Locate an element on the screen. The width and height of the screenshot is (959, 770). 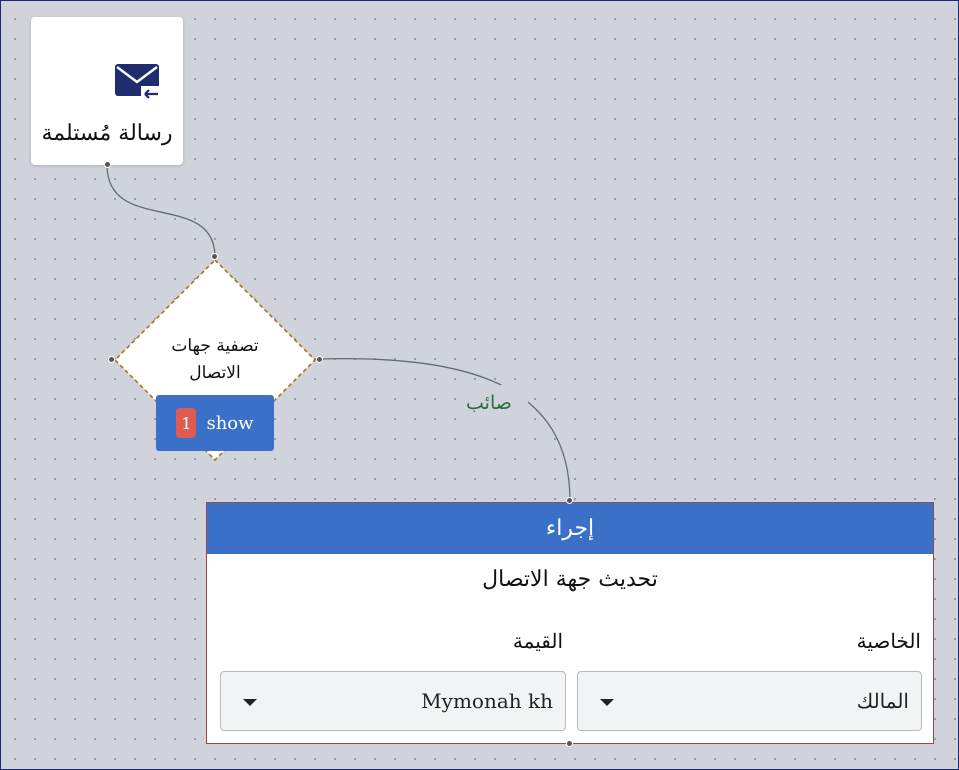
show-label: show is located at coordinates (230, 423).